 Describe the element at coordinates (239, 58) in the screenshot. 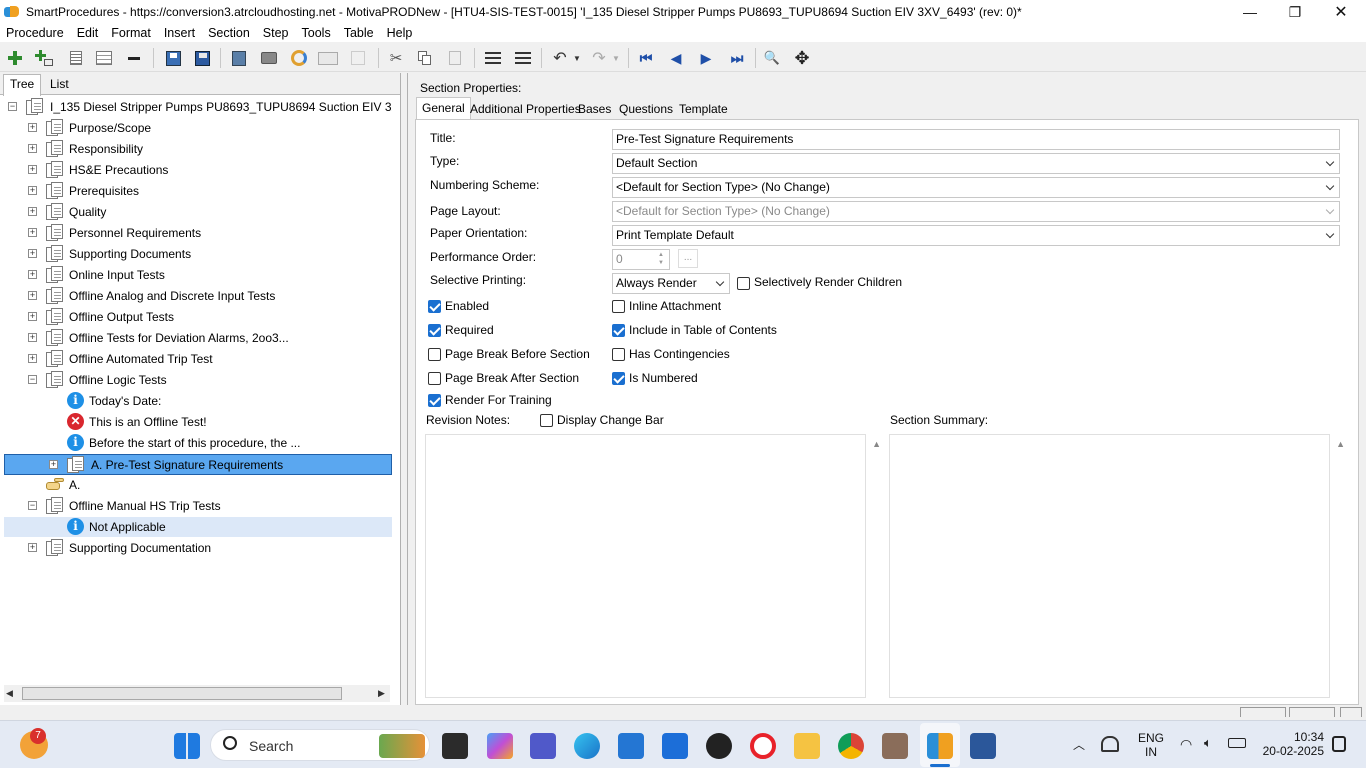

I see `publish-icon` at that location.